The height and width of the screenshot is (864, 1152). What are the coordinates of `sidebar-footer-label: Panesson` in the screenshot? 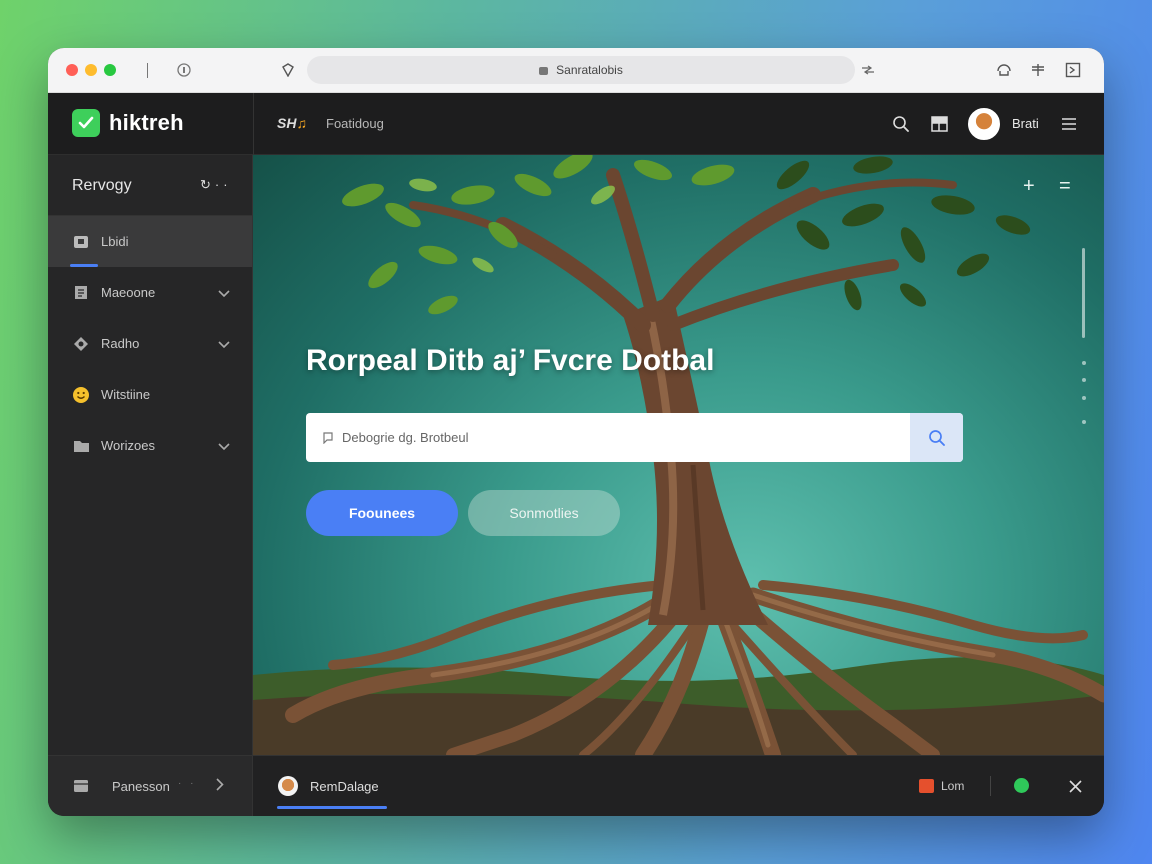 It's located at (141, 786).